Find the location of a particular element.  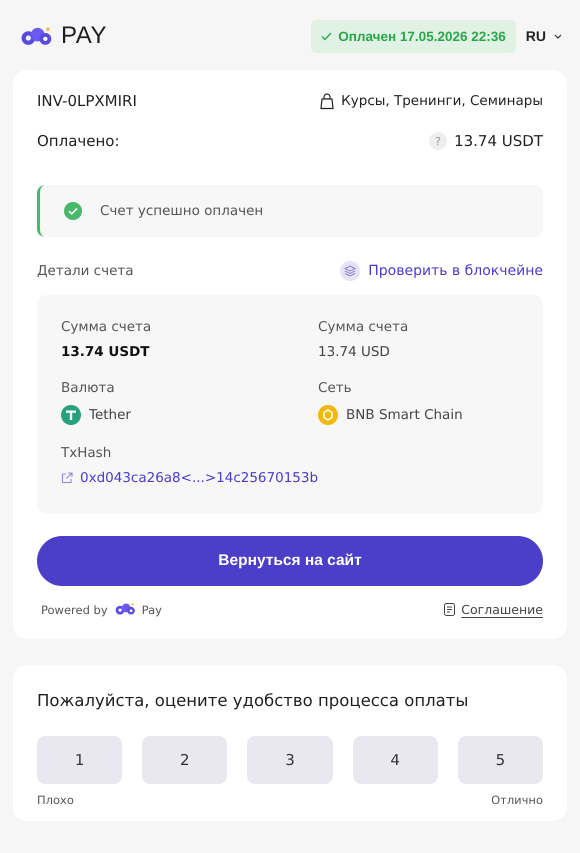

chevron-down-icon is located at coordinates (558, 36).